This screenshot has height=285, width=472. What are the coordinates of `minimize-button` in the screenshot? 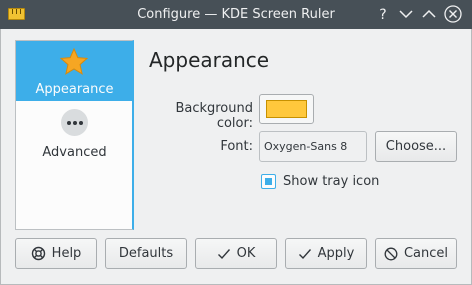 It's located at (406, 14).